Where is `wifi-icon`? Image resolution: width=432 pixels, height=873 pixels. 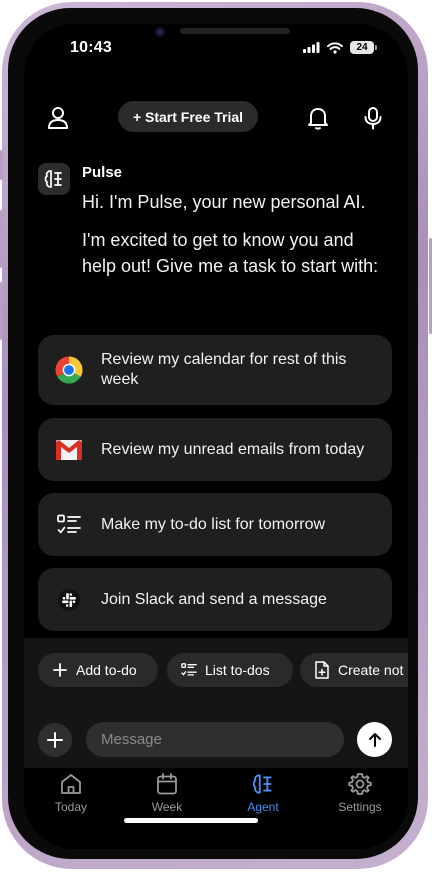
wifi-icon is located at coordinates (335, 47).